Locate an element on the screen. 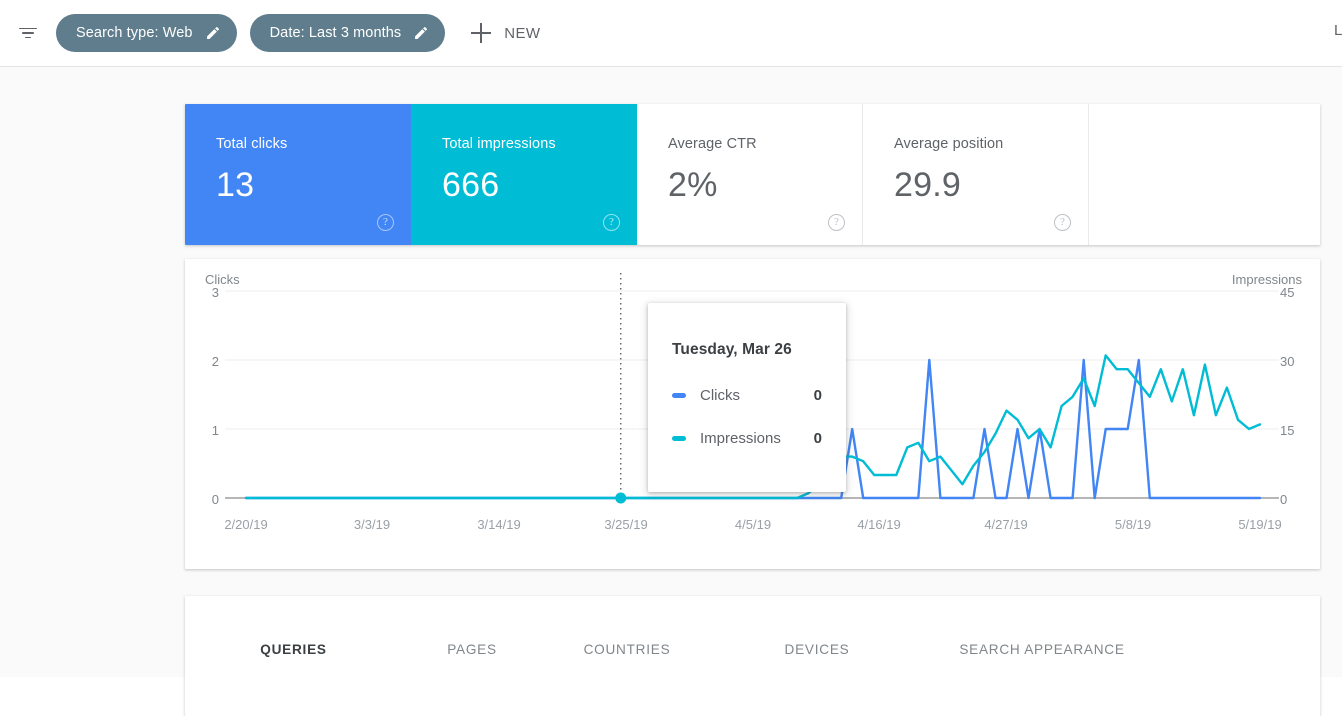 This screenshot has height=716, width=1342. tooltip-impressions-swatch-icon is located at coordinates (679, 438).